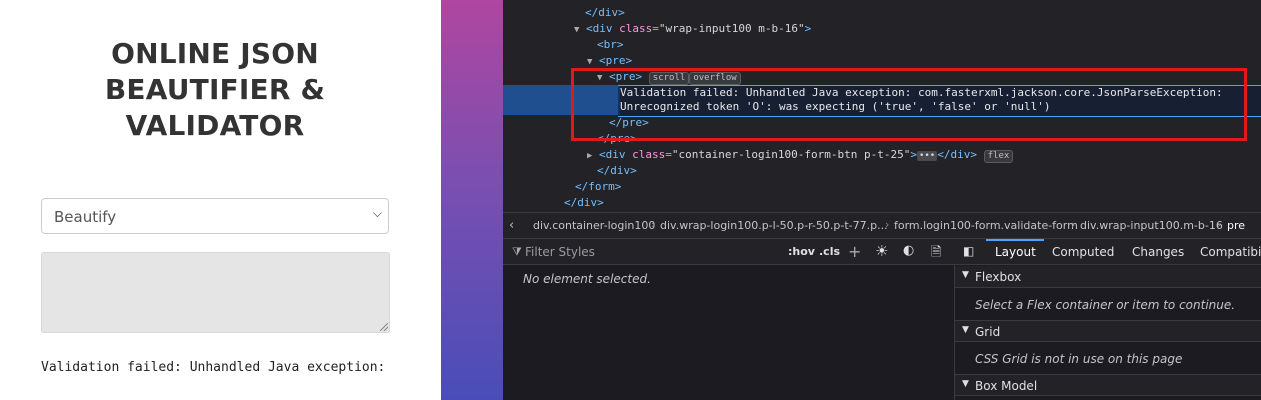 This screenshot has height=400, width=1261. I want to click on tab-changes: Changes, so click(1158, 252).